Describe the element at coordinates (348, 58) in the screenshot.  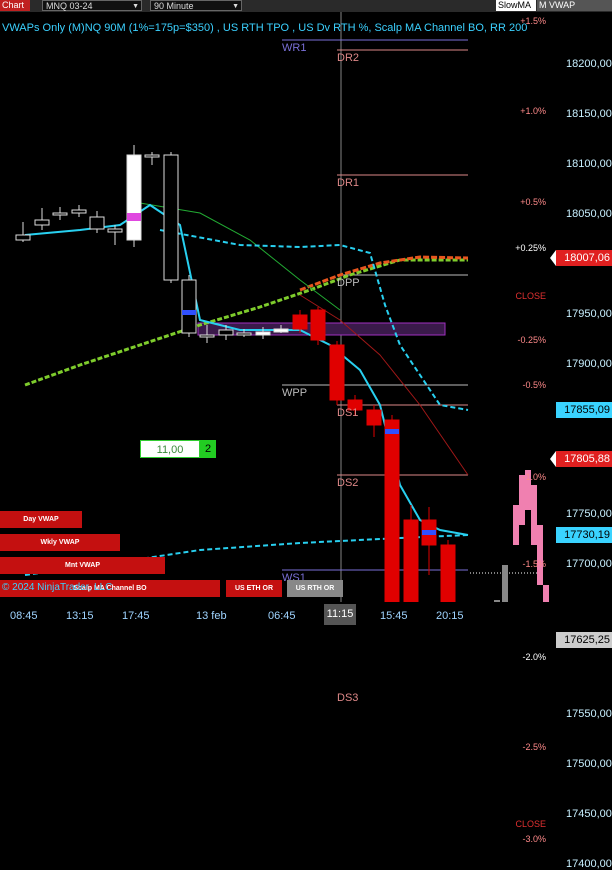
I see `pivot-label-dr2: DR2` at that location.